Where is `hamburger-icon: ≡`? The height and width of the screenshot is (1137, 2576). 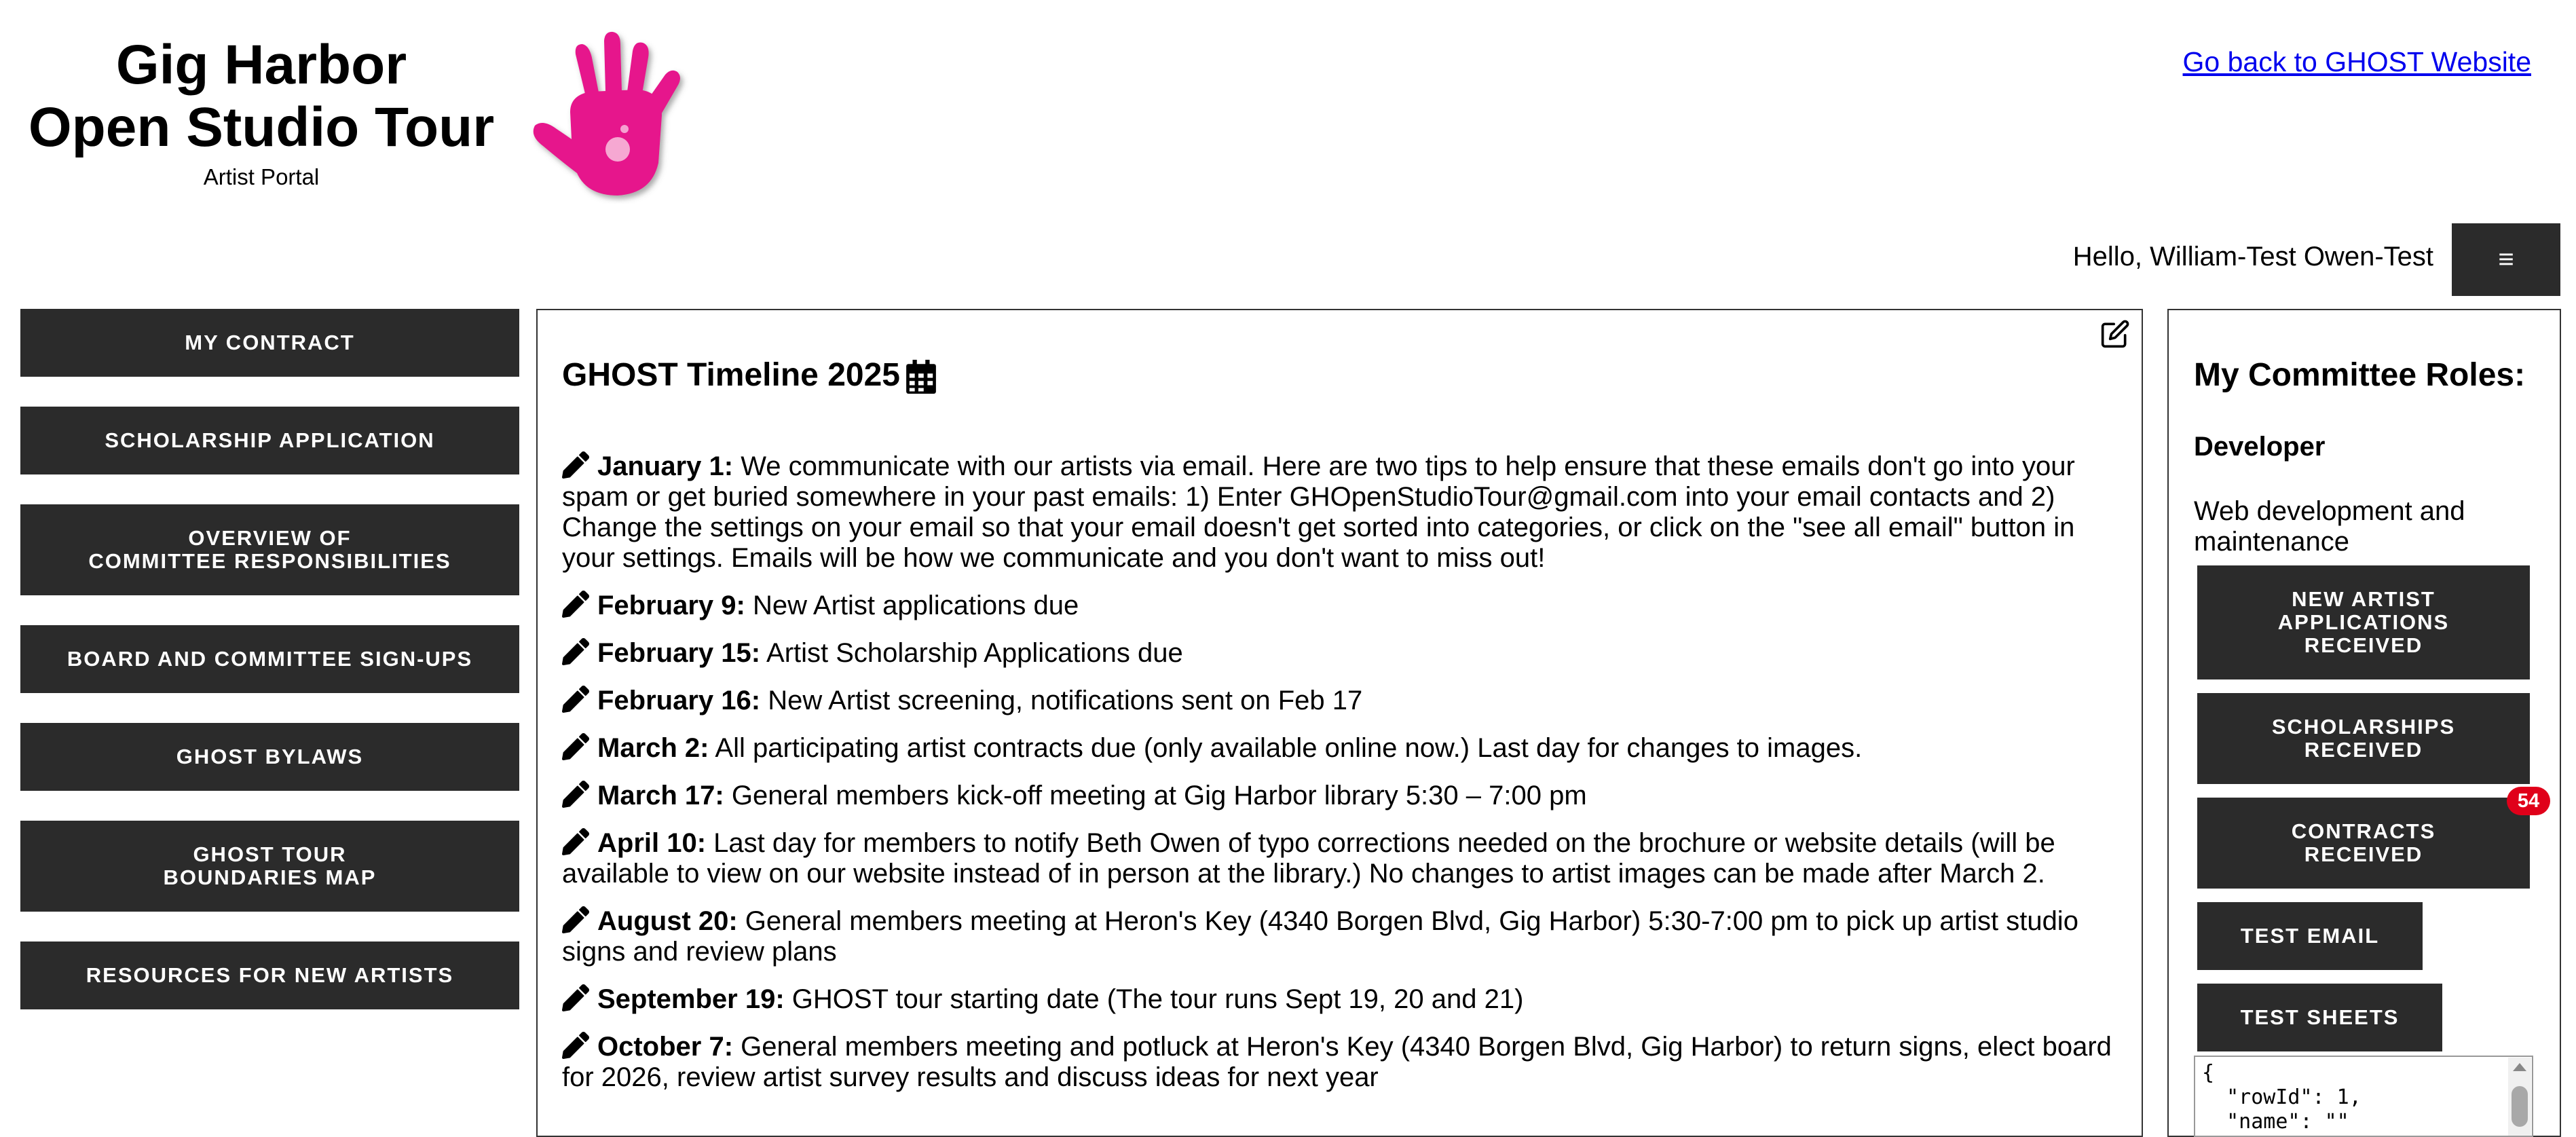 hamburger-icon: ≡ is located at coordinates (2506, 259).